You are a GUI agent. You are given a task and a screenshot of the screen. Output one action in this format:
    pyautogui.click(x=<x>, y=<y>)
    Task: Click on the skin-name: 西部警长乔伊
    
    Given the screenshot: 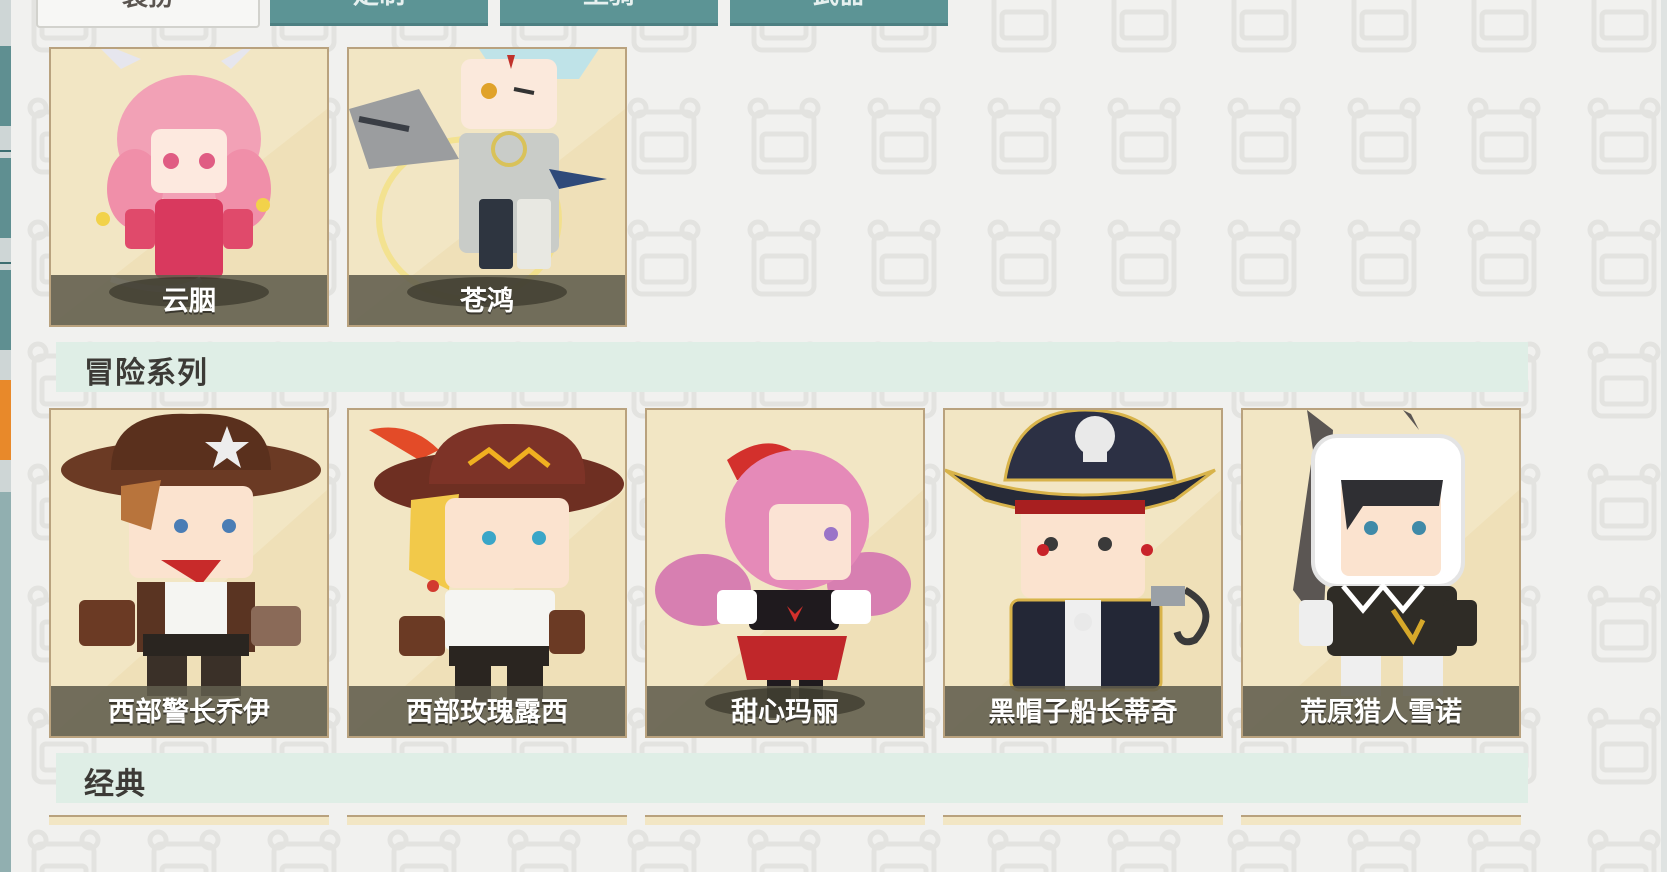 What is the action you would take?
    pyautogui.click(x=189, y=712)
    